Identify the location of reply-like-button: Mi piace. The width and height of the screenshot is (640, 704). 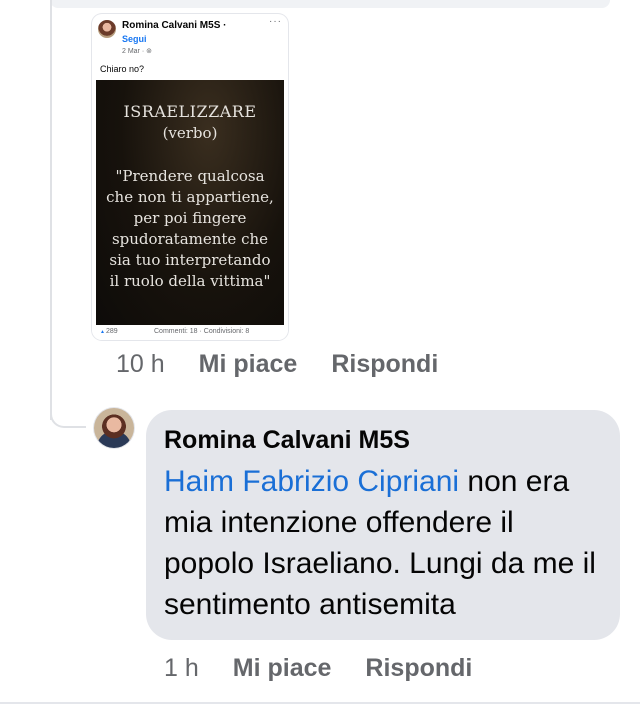
(282, 668).